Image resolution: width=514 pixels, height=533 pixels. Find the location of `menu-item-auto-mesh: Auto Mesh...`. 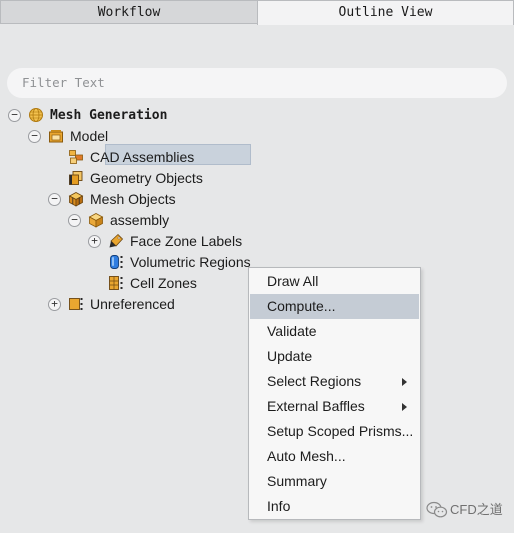

menu-item-auto-mesh: Auto Mesh... is located at coordinates (334, 456).